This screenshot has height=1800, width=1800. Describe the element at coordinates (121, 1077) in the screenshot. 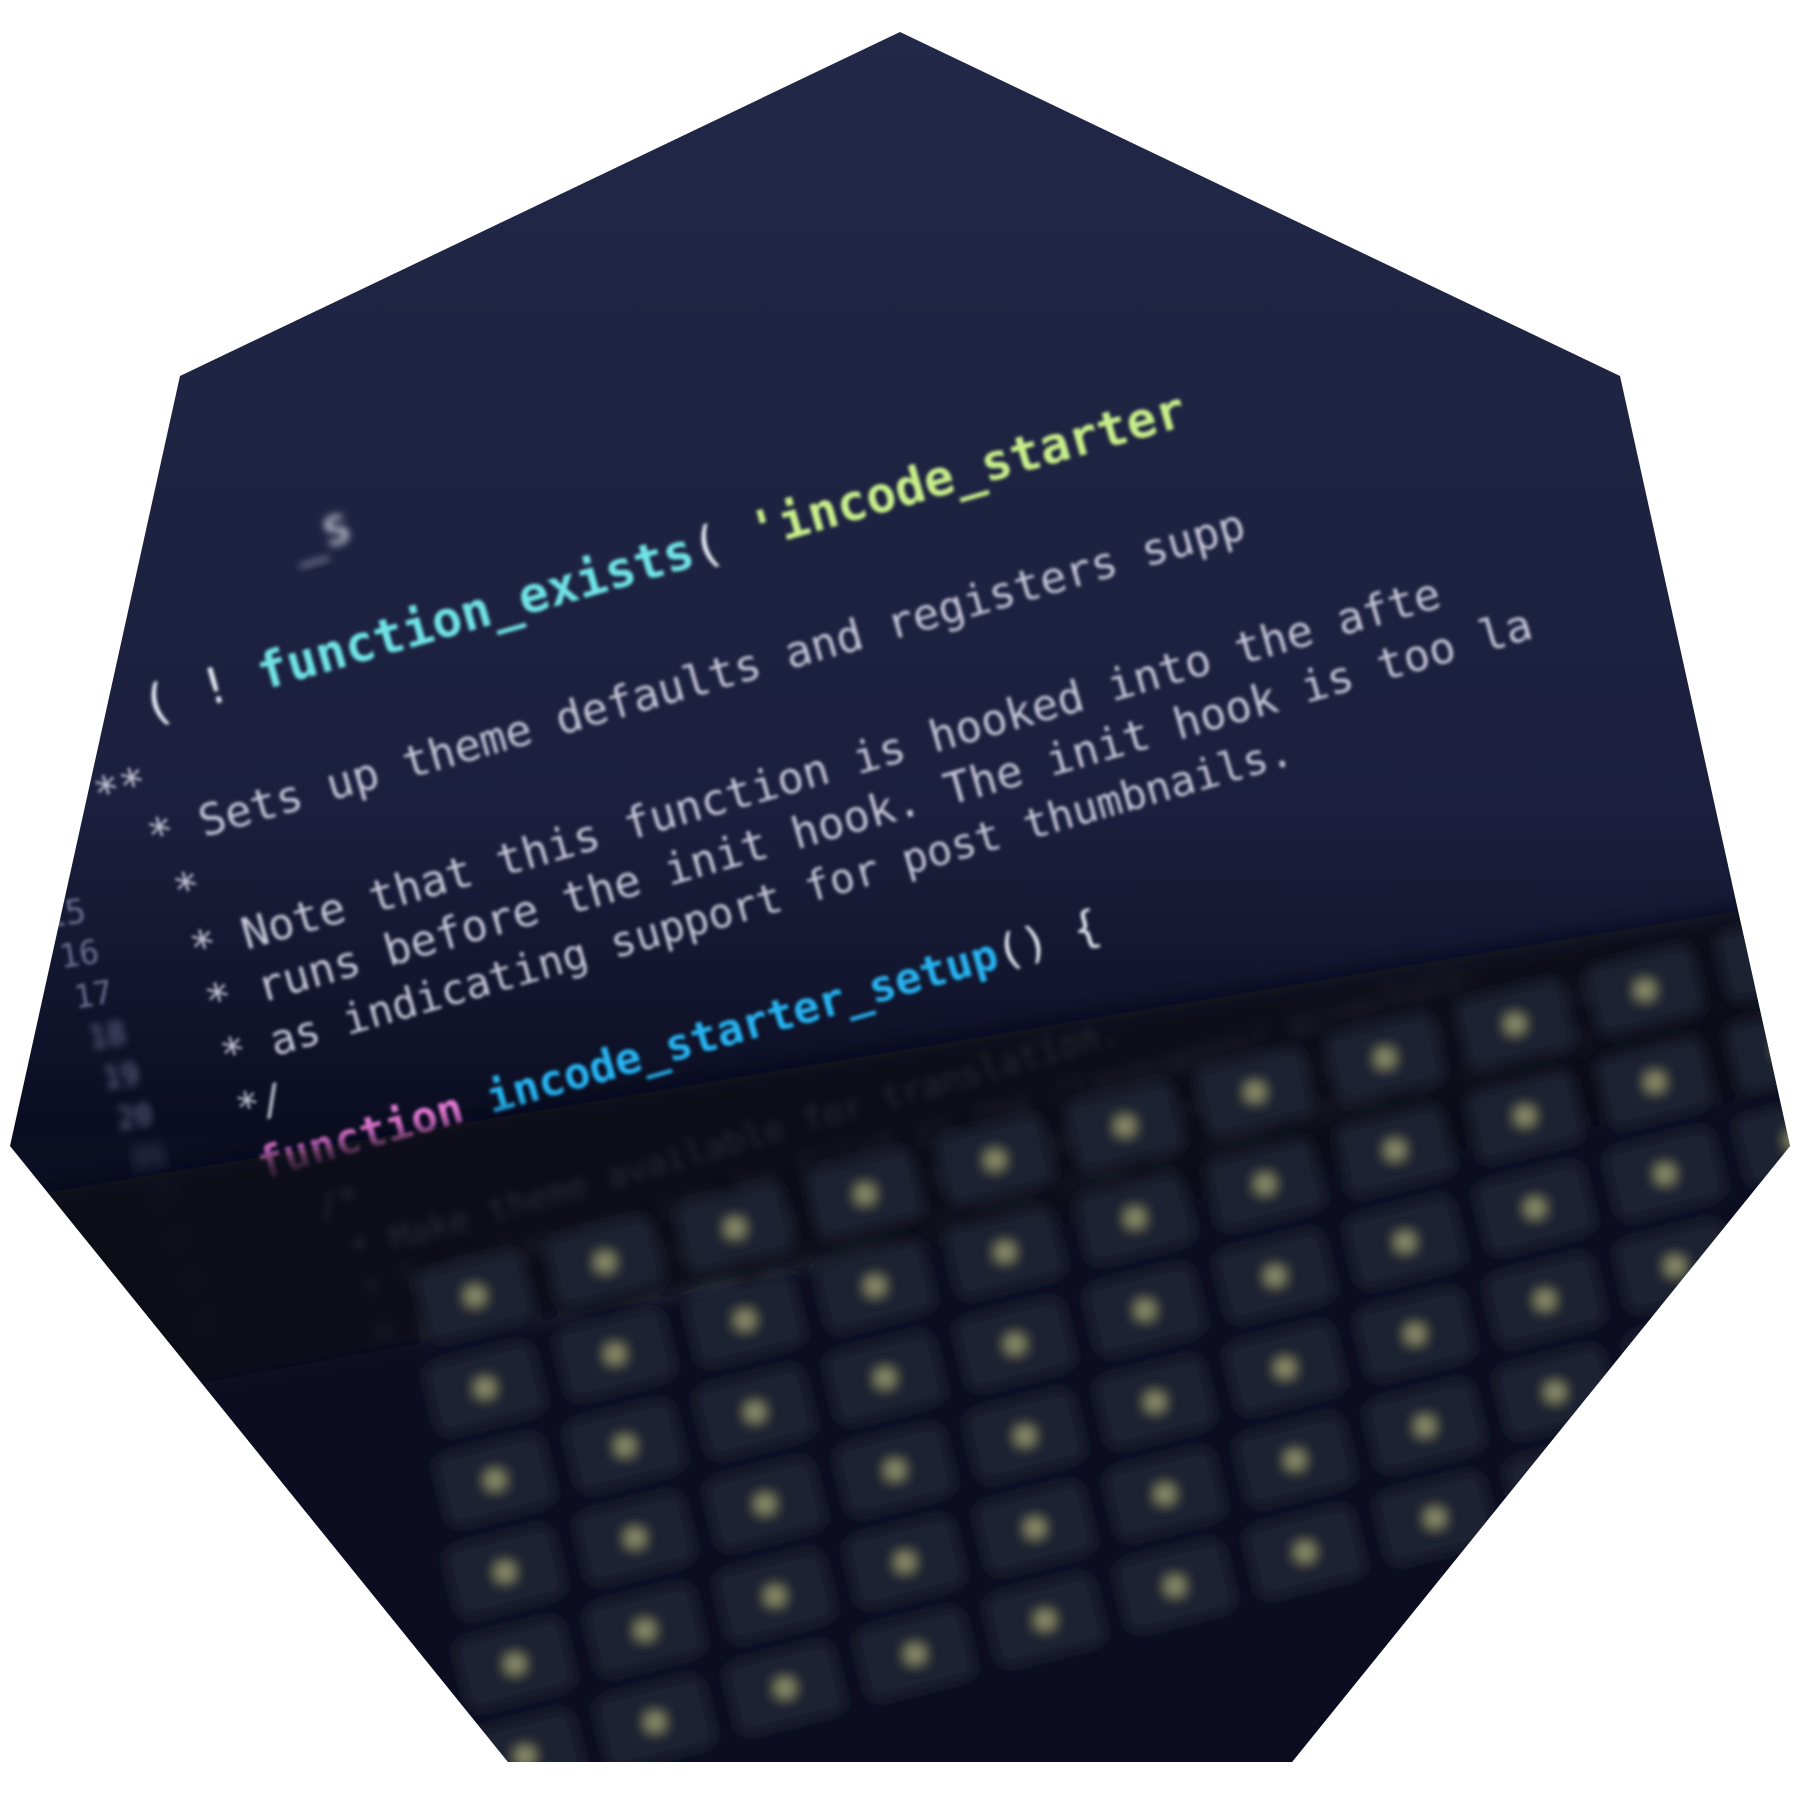

I see `line-number: 19` at that location.